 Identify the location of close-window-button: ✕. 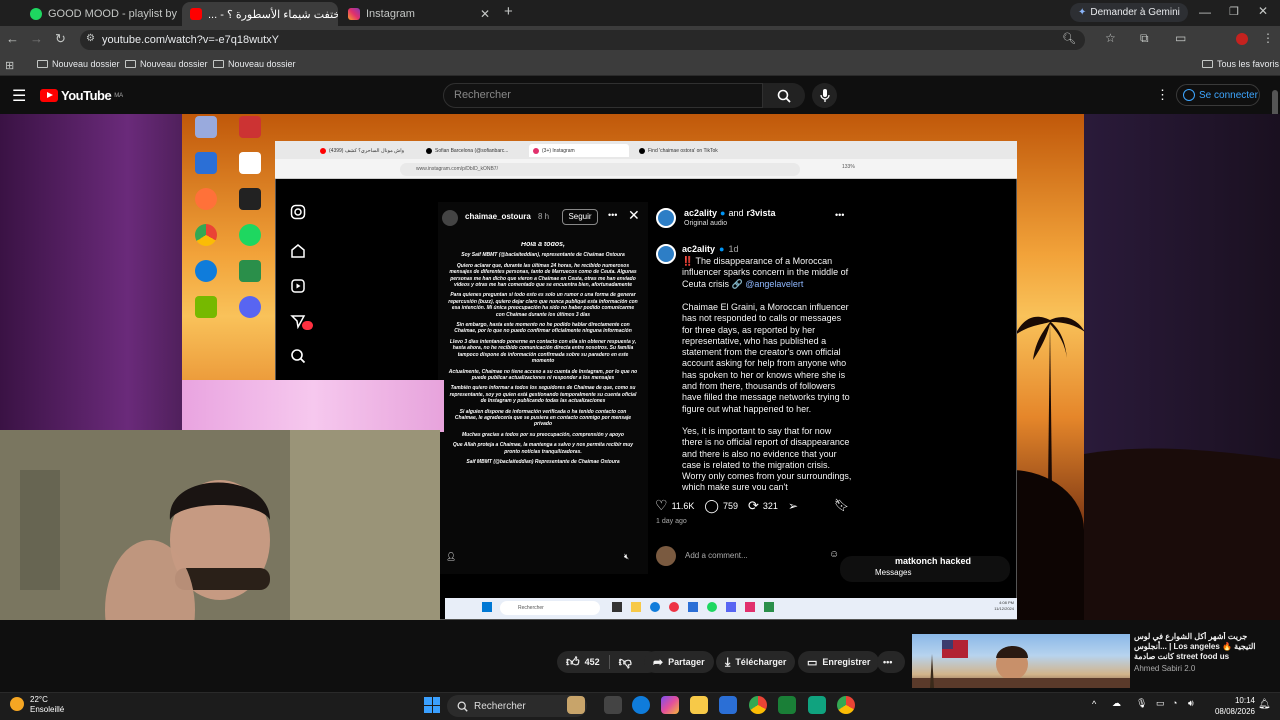
(1263, 11).